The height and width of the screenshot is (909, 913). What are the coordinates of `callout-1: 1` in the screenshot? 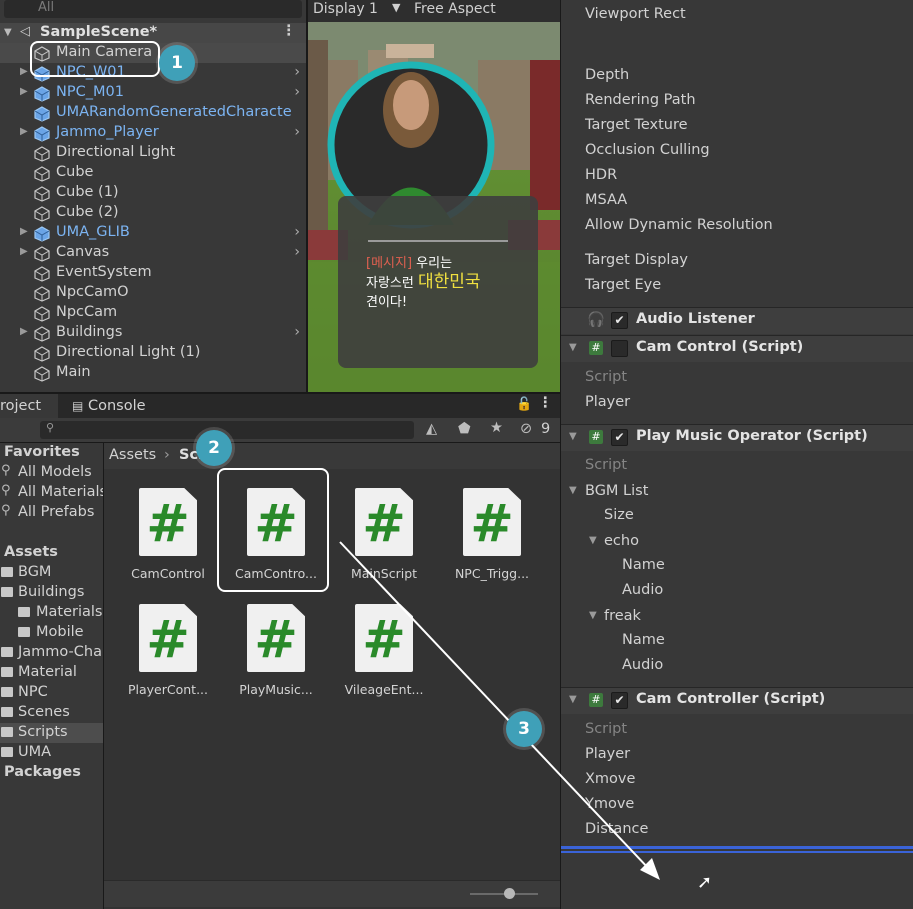 It's located at (177, 63).